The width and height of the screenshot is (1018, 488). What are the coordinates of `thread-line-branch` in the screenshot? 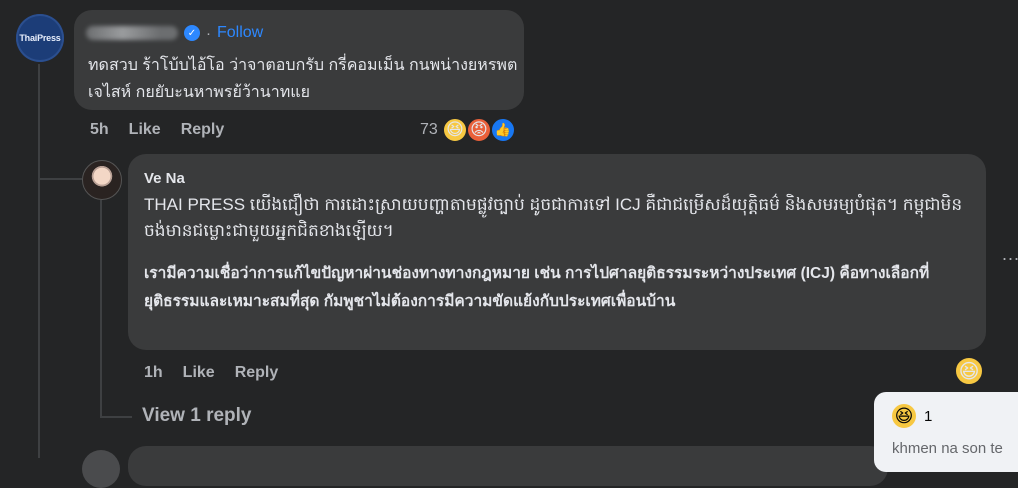 It's located at (60, 179).